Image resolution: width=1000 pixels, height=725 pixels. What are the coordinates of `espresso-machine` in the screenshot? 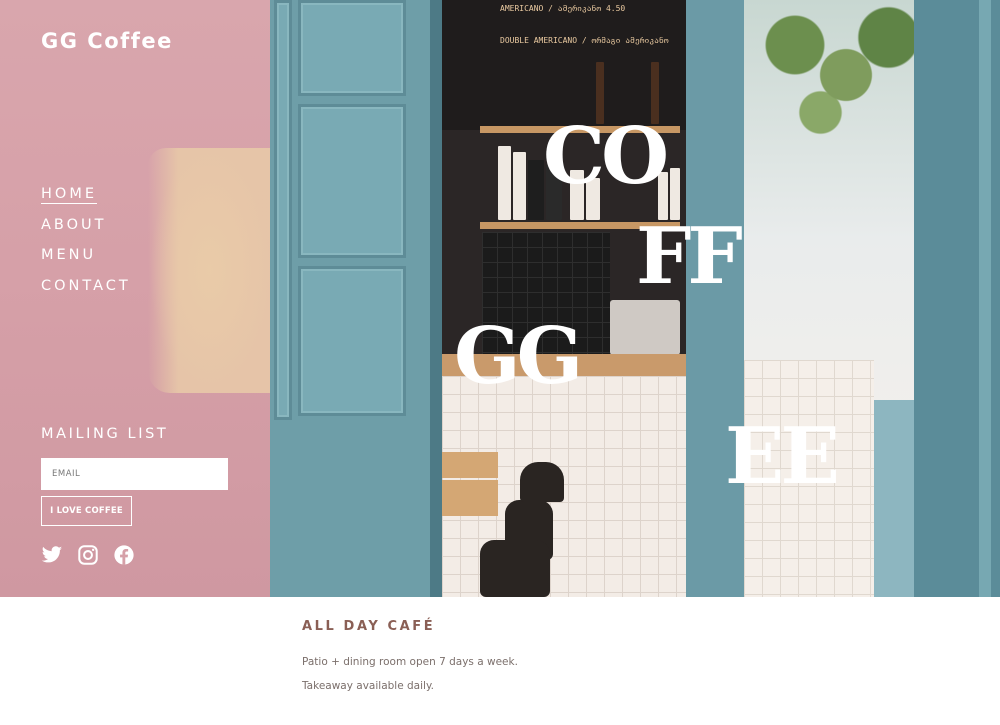 It's located at (645, 327).